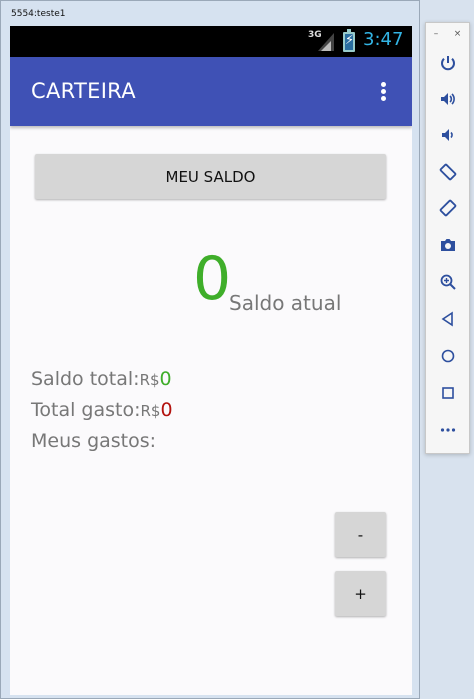 The image size is (474, 699). I want to click on saldo-total-value: 0, so click(165, 379).